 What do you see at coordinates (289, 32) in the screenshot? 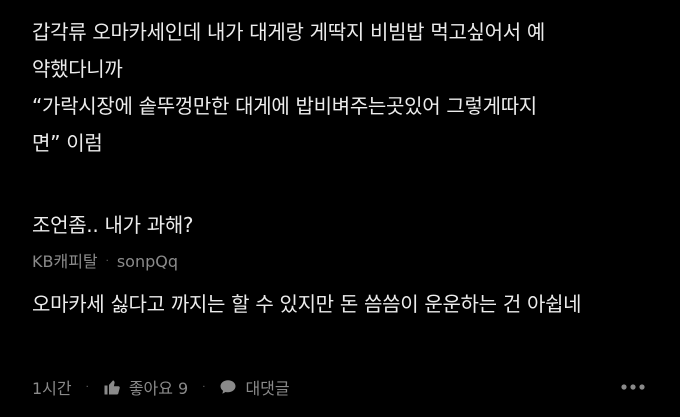
I see `post-line-1: 갑각류 오마카세인데 내가 대게랑 게딱지 비빔밥 먹고싶어서 예` at bounding box center [289, 32].